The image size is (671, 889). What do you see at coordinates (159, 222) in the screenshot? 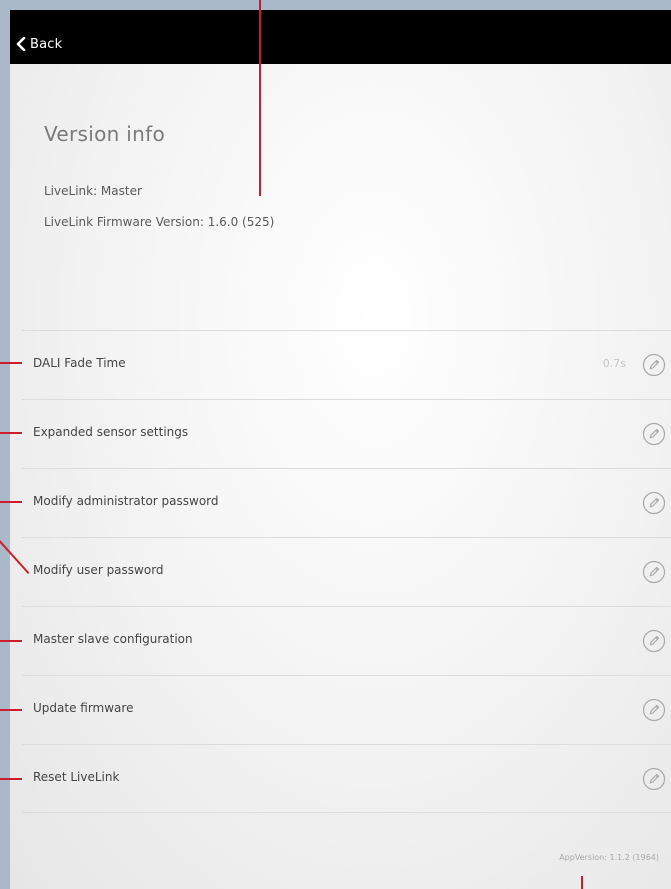
I see `firmware-version-text: LiveLink Firmware Version: 1.6.0 (525)` at bounding box center [159, 222].